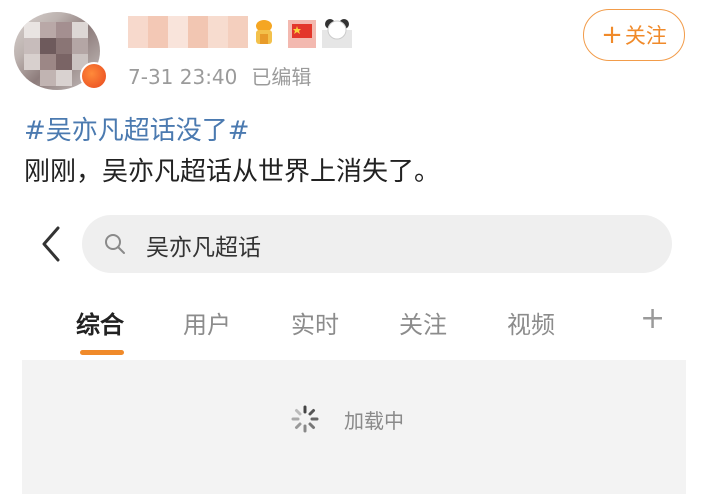  I want to click on back-arrow-icon, so click(51, 244).